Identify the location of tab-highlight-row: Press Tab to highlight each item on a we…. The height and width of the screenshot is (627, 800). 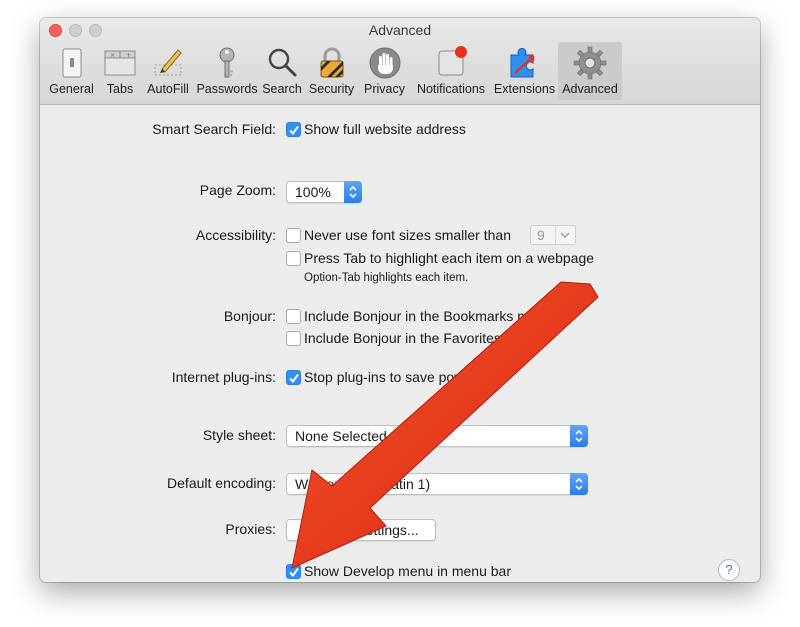
(400, 259).